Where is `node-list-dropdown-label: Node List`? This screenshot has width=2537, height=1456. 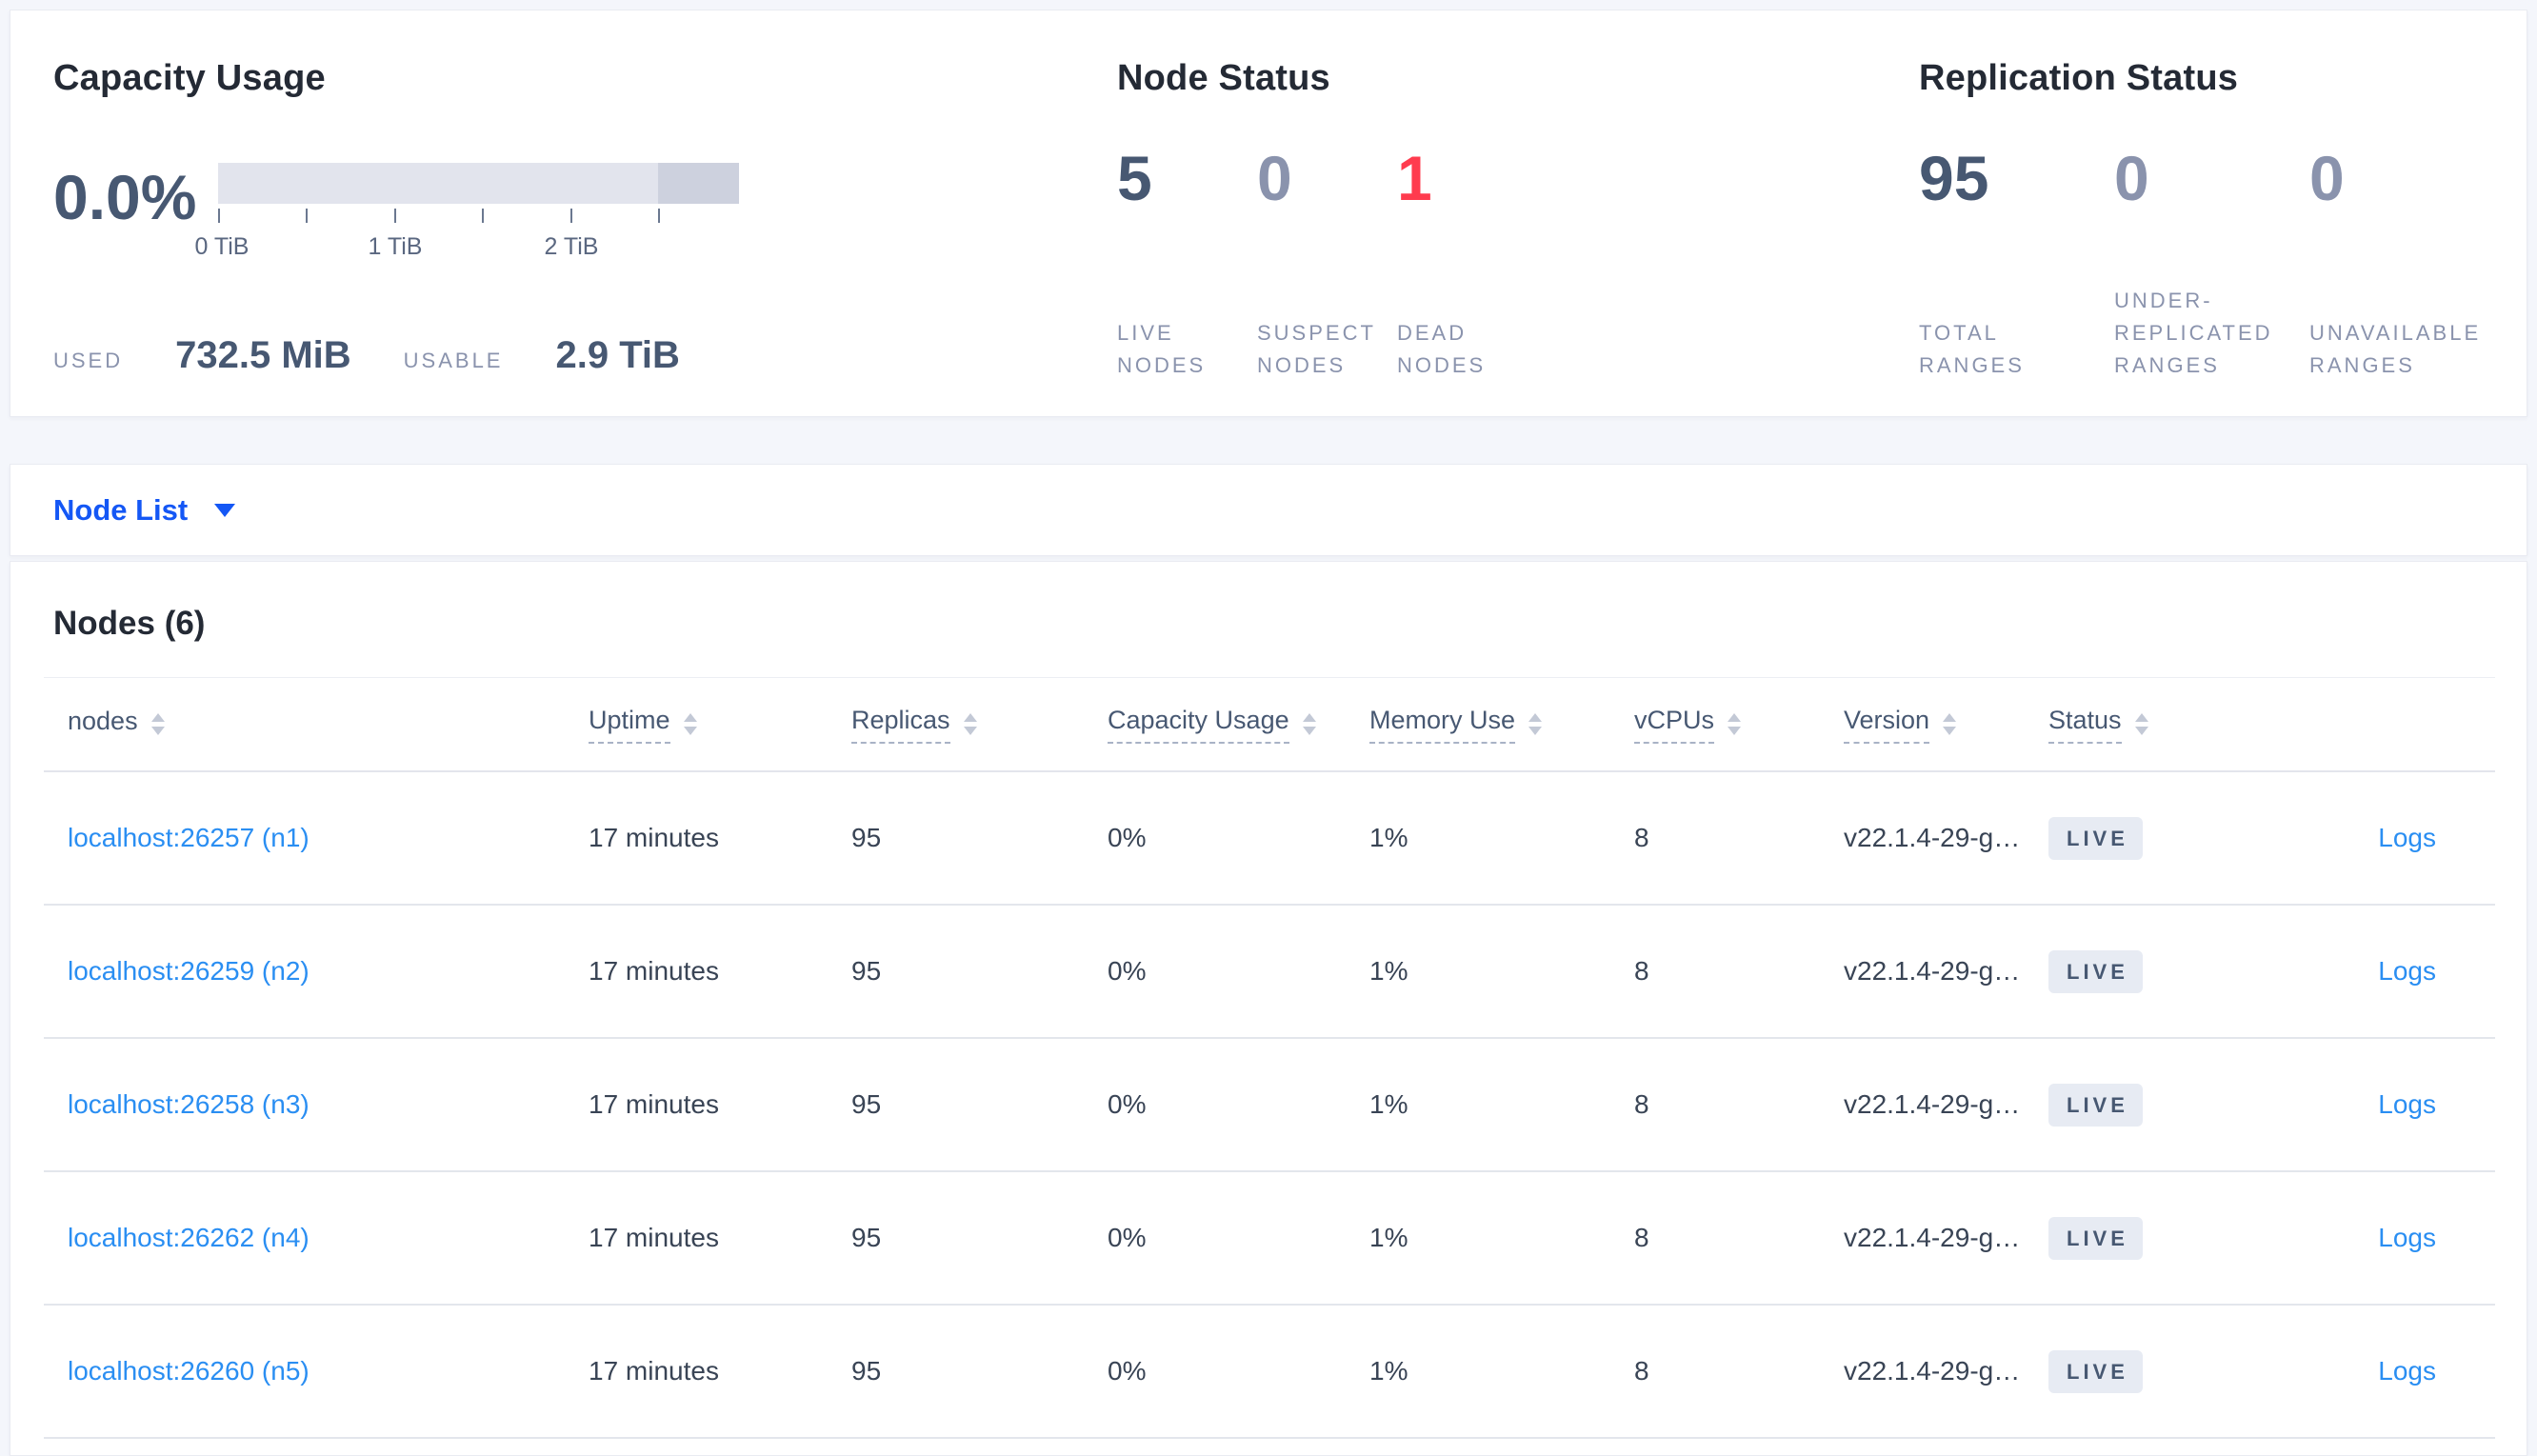 node-list-dropdown-label: Node List is located at coordinates (121, 510).